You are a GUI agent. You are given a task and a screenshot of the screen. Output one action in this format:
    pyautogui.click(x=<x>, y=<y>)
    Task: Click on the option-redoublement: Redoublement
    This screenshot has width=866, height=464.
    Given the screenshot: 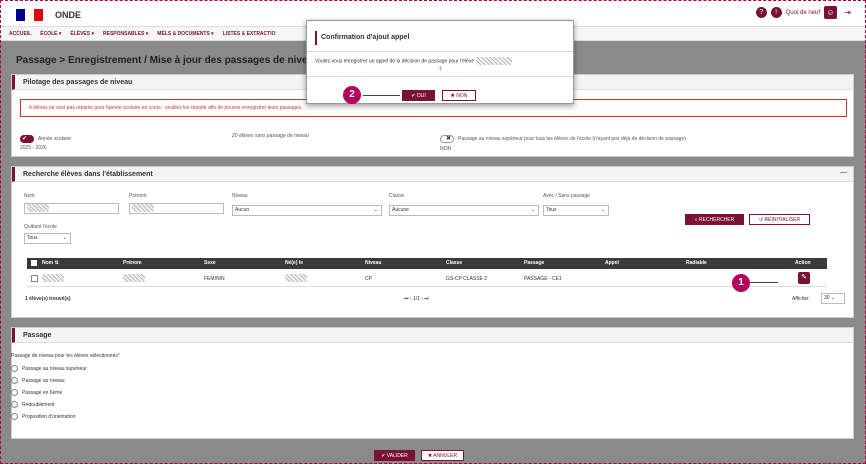 What is the action you would take?
    pyautogui.click(x=38, y=405)
    